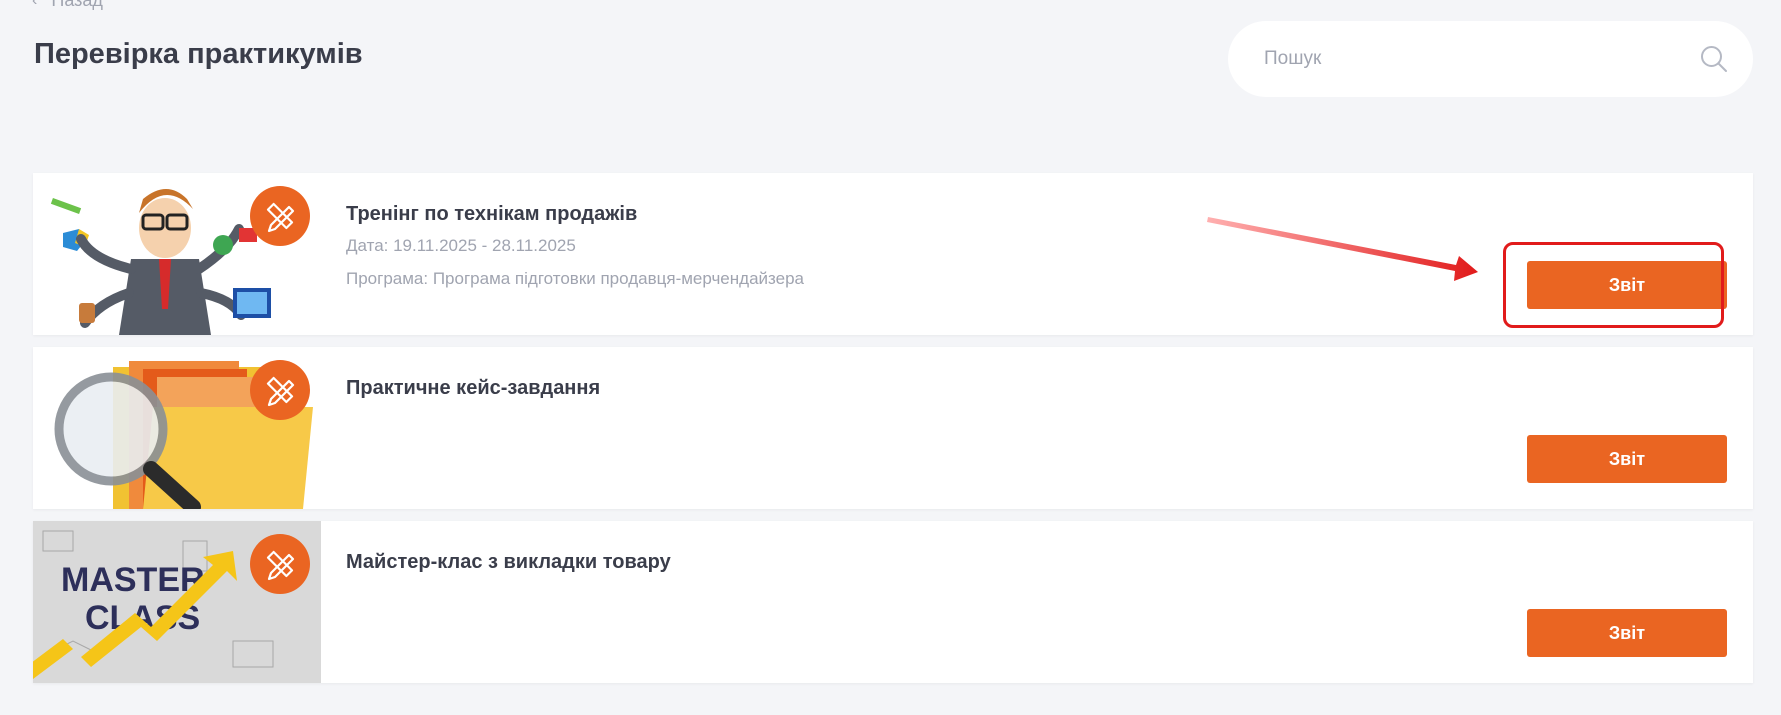 Image resolution: width=1781 pixels, height=715 pixels. I want to click on back-link-label: Назад, so click(77, 5).